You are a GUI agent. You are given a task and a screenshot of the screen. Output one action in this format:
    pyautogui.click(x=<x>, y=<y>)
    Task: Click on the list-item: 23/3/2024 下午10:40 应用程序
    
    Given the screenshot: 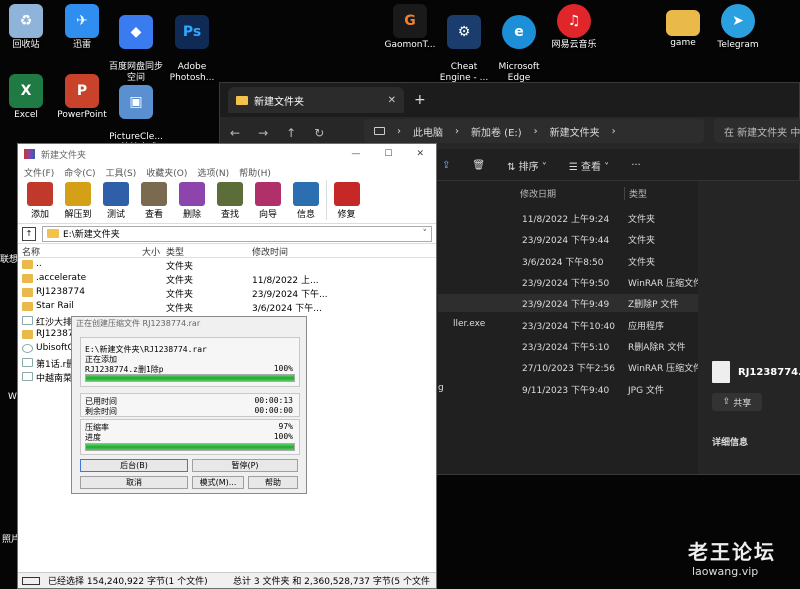 What is the action you would take?
    pyautogui.click(x=610, y=328)
    